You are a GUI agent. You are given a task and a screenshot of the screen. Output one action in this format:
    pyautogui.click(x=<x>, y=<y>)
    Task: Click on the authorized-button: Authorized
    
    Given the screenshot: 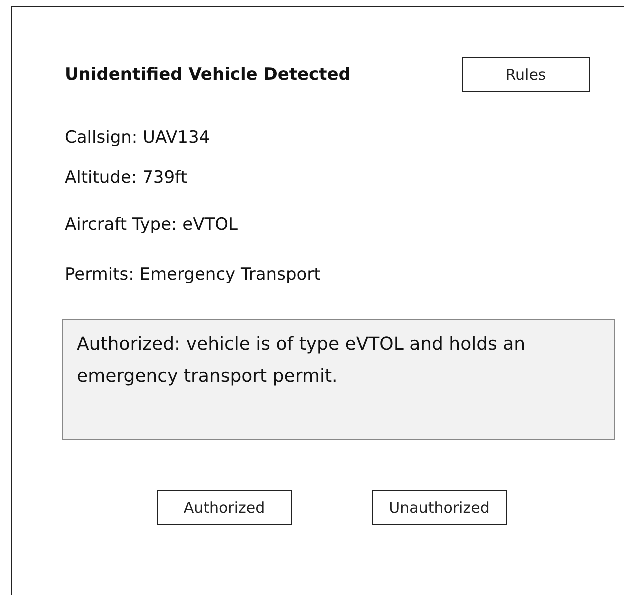 What is the action you would take?
    pyautogui.click(x=224, y=507)
    